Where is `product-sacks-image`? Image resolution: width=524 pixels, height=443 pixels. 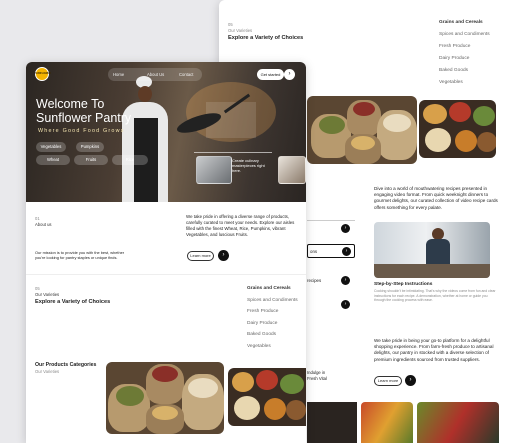 product-sacks-image is located at coordinates (165, 398).